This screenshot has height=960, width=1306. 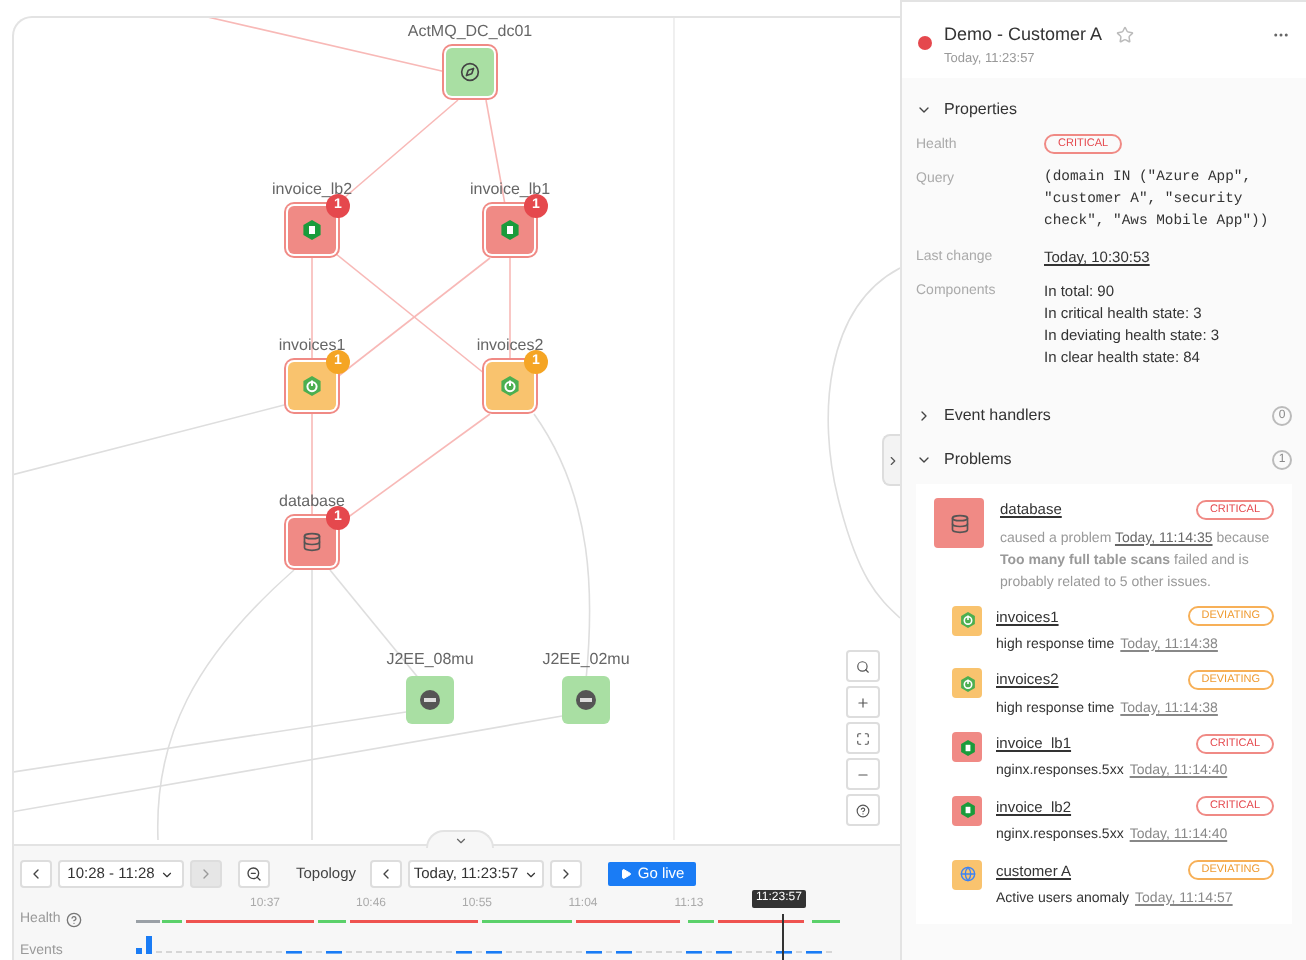 What do you see at coordinates (312, 345) in the screenshot?
I see `node-label: invoices1` at bounding box center [312, 345].